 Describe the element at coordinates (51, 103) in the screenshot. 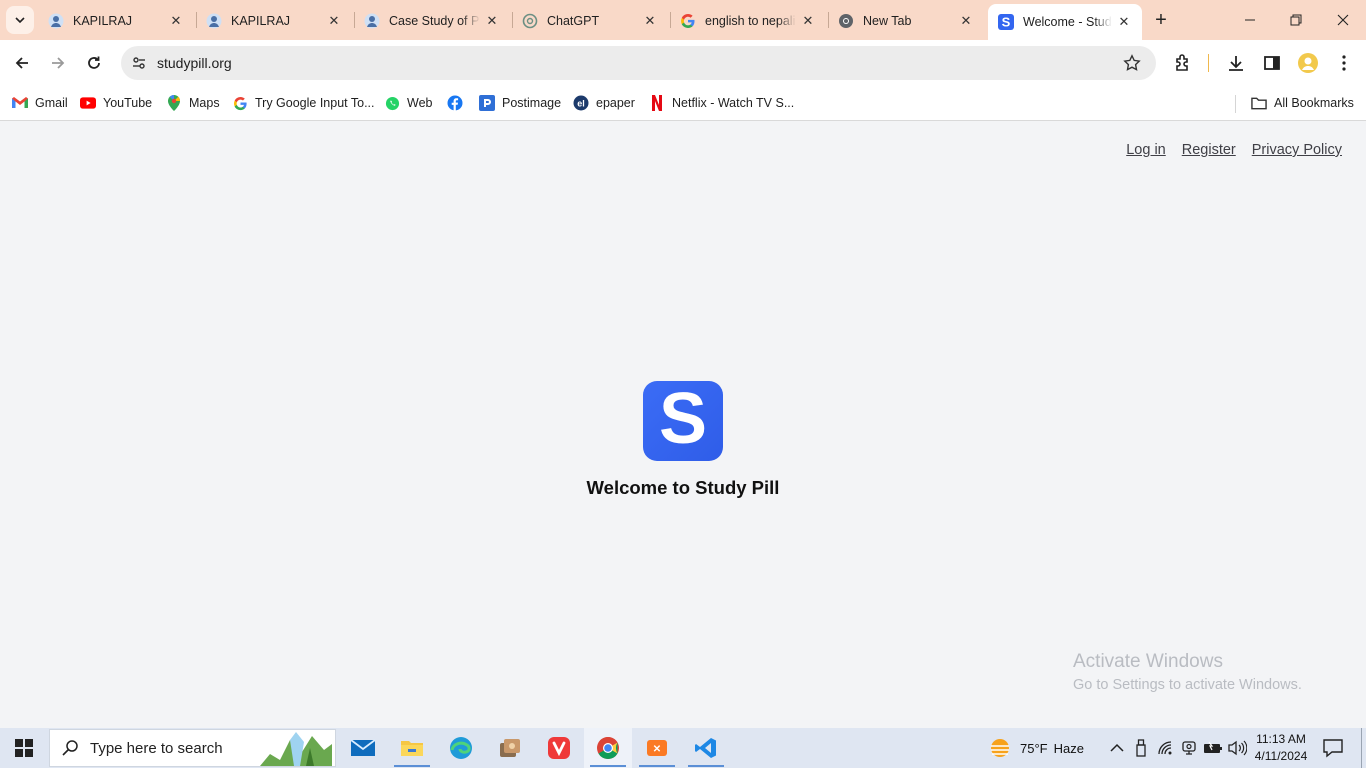

I see `bookmark-label: Gmail` at that location.